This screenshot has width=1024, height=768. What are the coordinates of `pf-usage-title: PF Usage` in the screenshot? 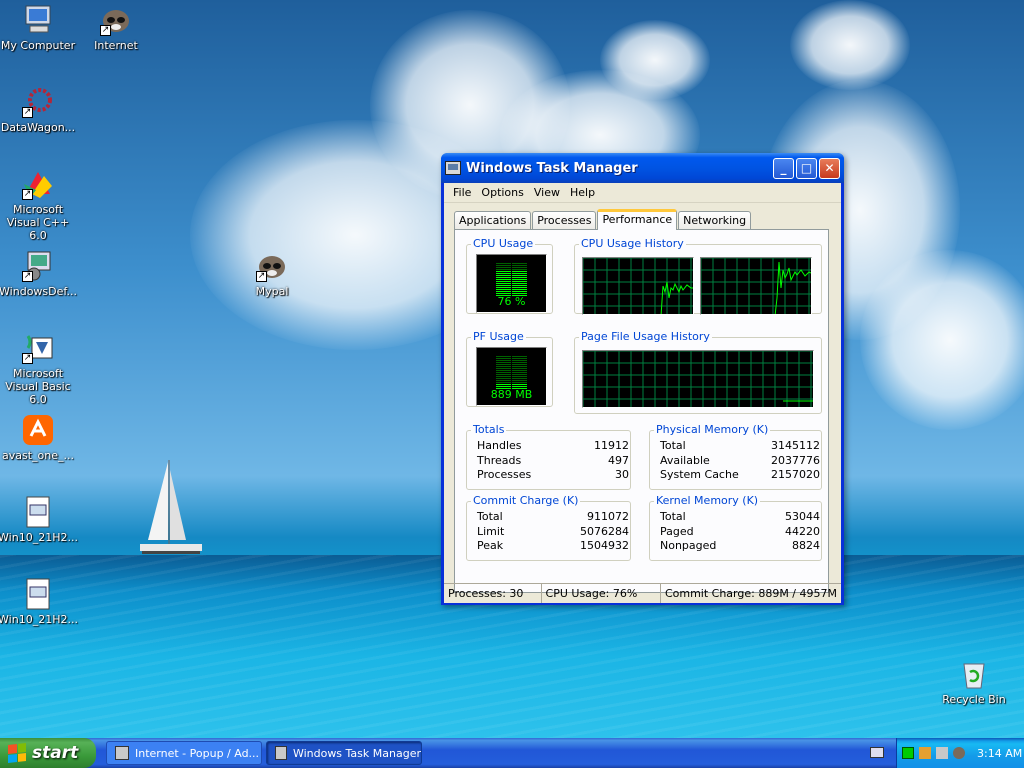 It's located at (498, 336).